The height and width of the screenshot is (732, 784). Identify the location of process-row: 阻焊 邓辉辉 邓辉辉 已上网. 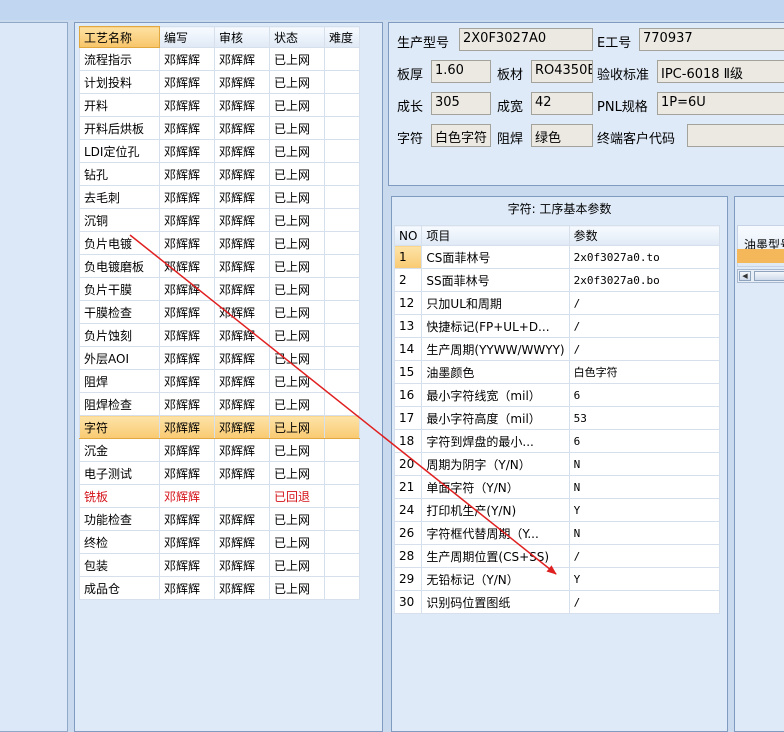
(219, 381).